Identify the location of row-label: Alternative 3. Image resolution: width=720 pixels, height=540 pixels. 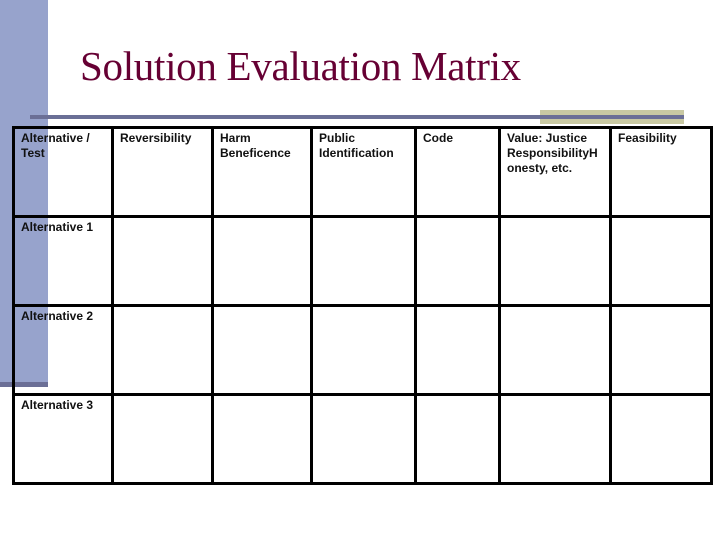
(63, 439).